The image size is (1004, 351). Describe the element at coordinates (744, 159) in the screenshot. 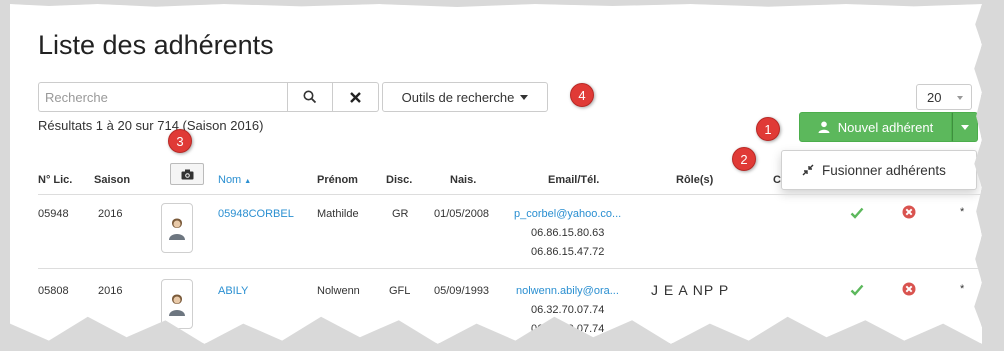

I see `callout-badge-2: 2` at that location.